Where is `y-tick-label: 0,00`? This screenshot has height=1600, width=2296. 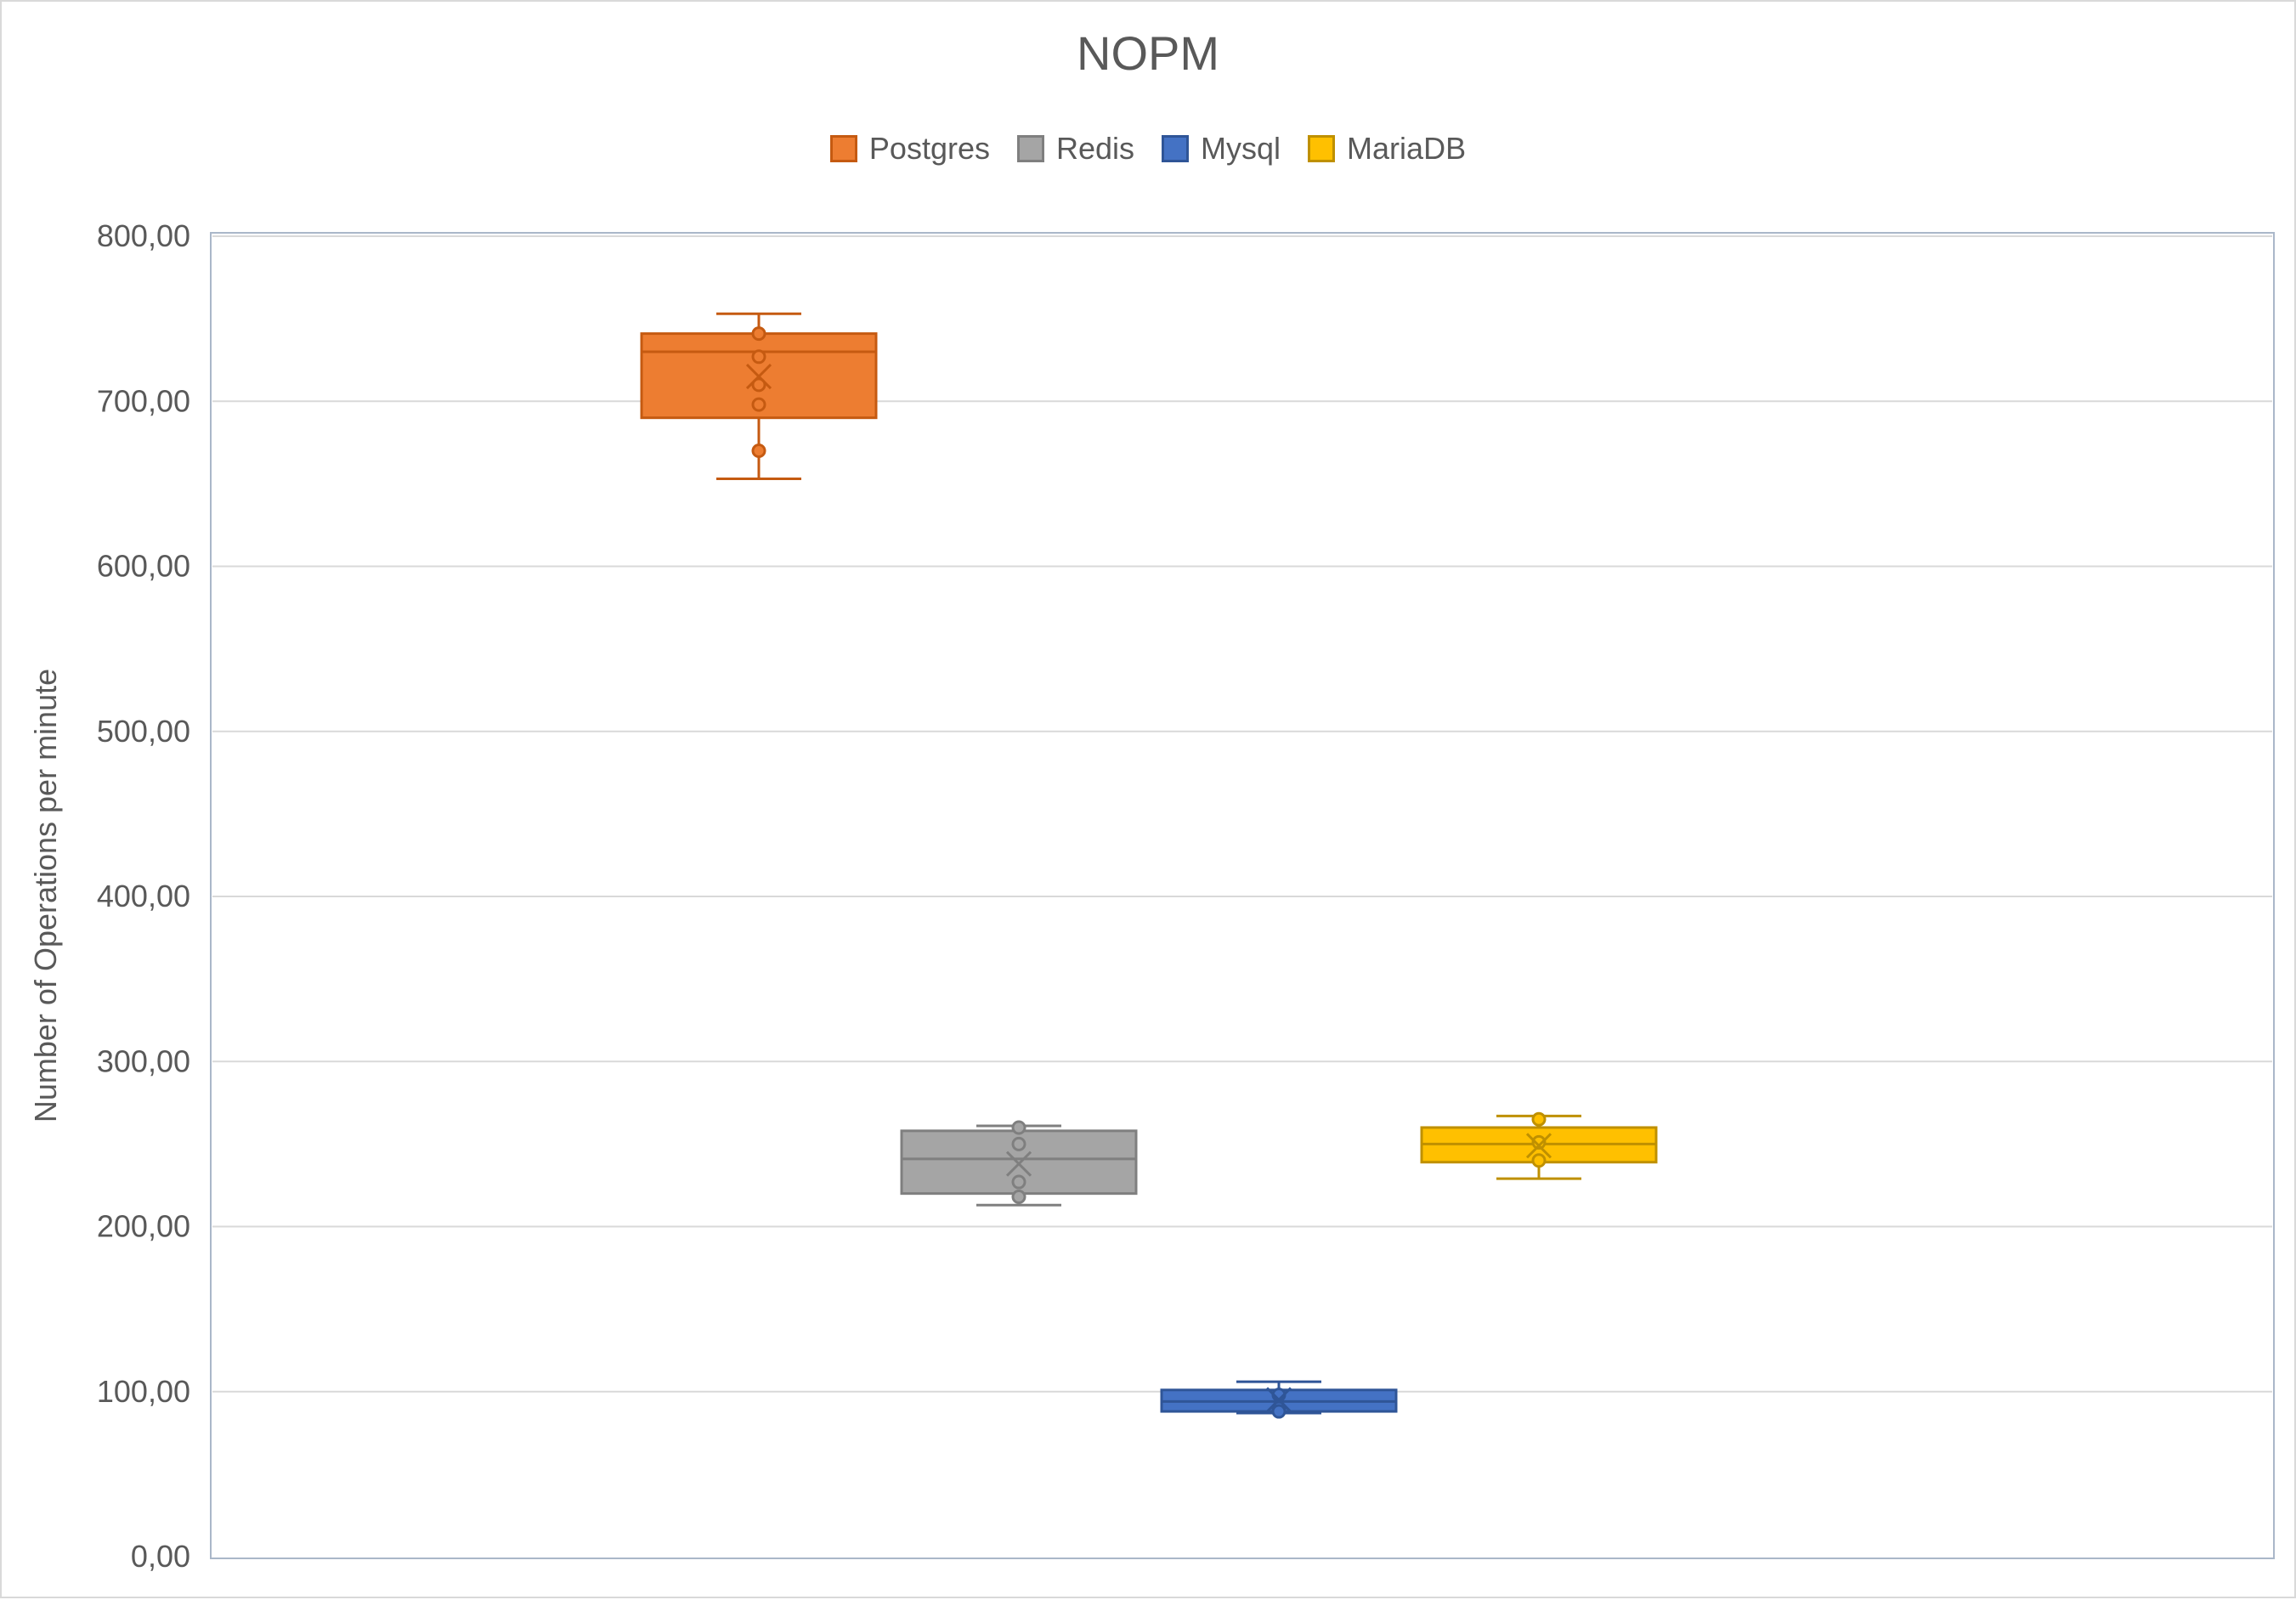
y-tick-label: 0,00 is located at coordinates (160, 1556).